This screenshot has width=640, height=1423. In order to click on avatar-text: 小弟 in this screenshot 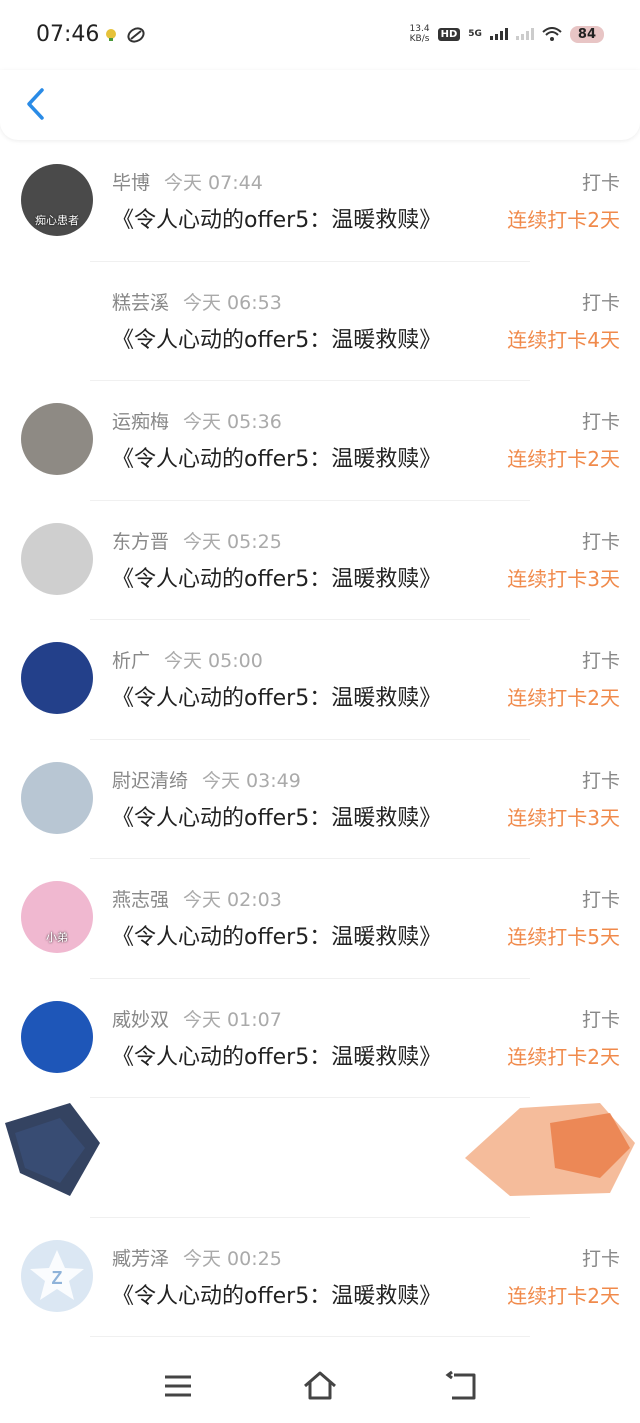, I will do `click(57, 937)`.